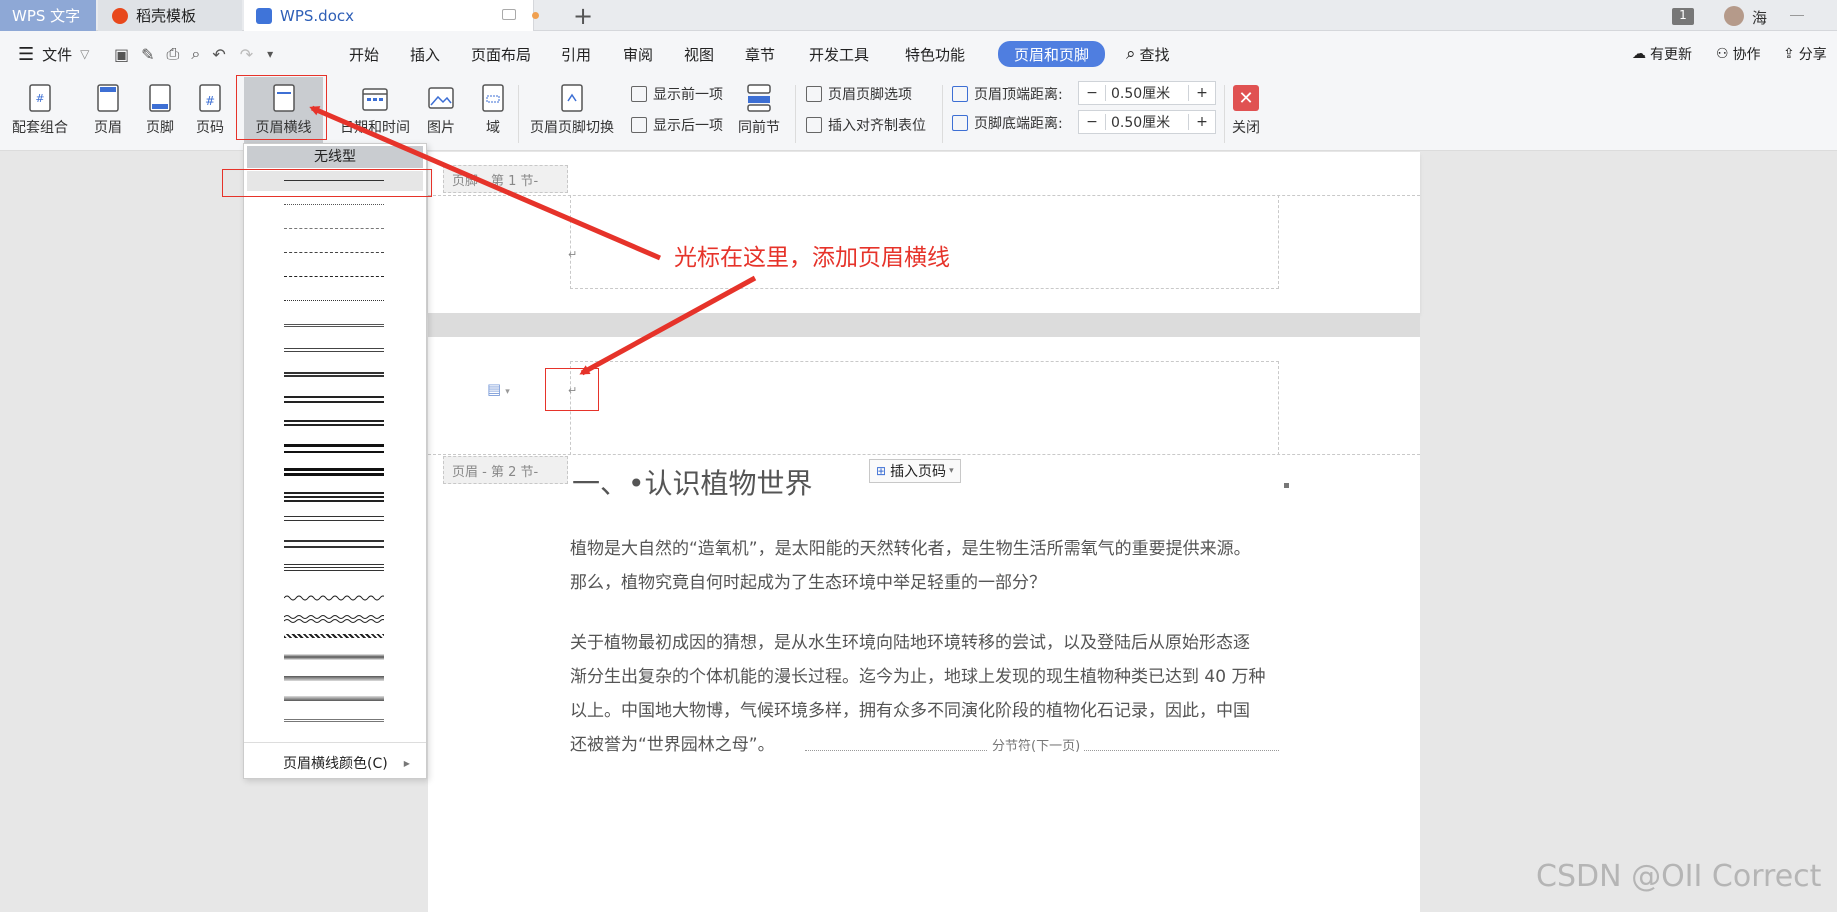 The image size is (1837, 912). I want to click on docer-logo-icon, so click(120, 15).